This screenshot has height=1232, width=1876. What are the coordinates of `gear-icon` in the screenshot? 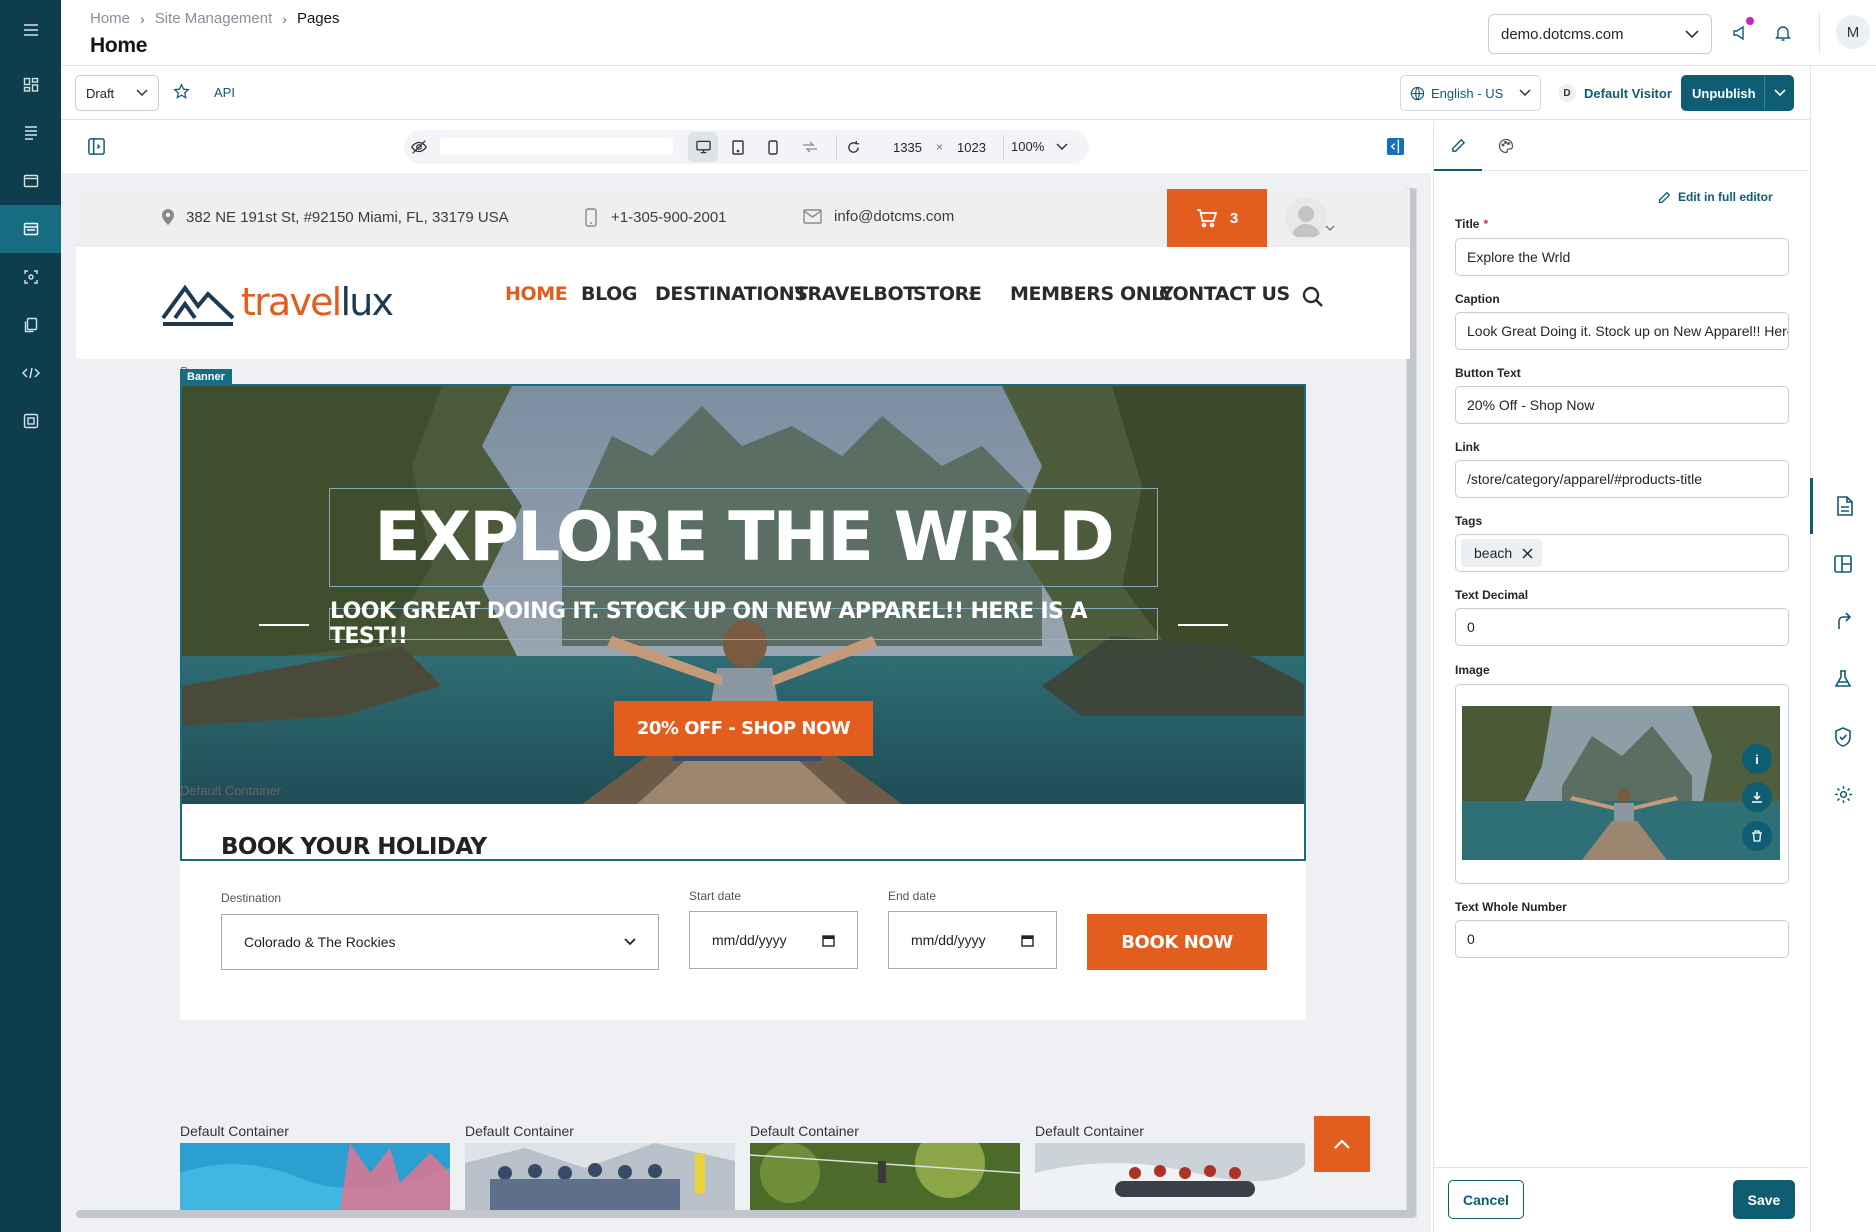 It's located at (1843, 794).